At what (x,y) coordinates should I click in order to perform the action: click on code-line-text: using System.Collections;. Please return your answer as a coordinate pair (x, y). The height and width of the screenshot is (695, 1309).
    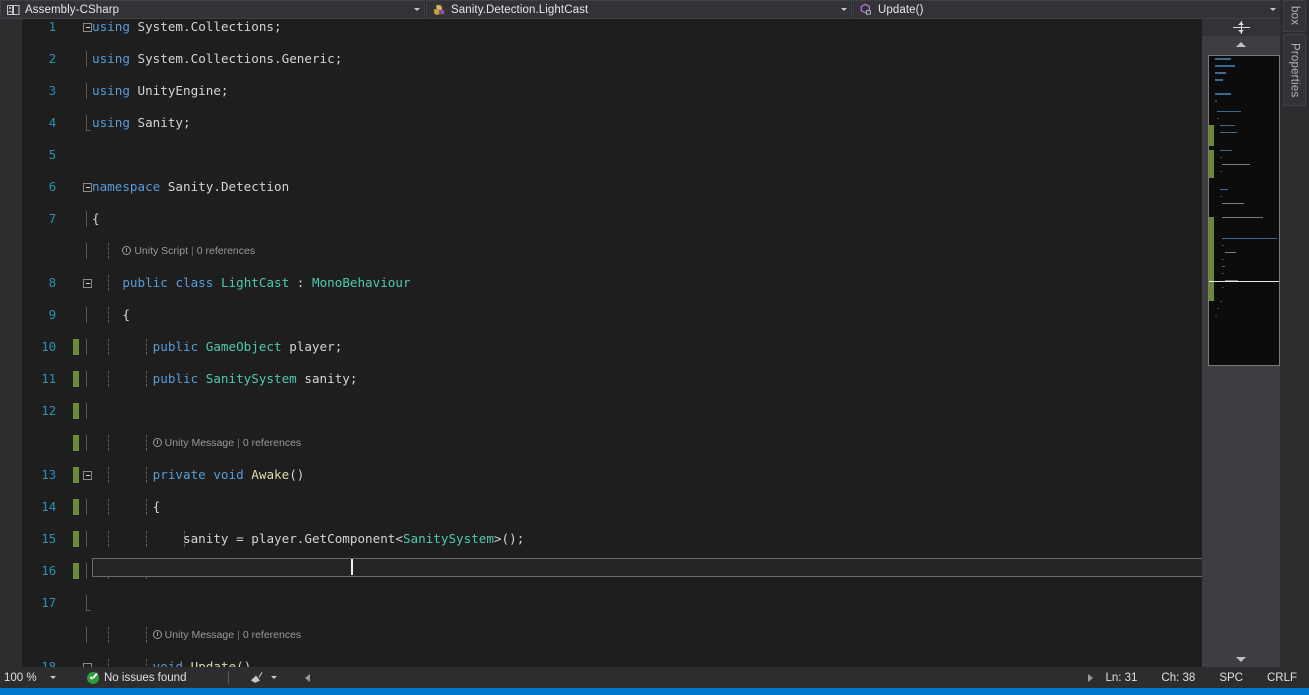
    Looking at the image, I should click on (187, 27).